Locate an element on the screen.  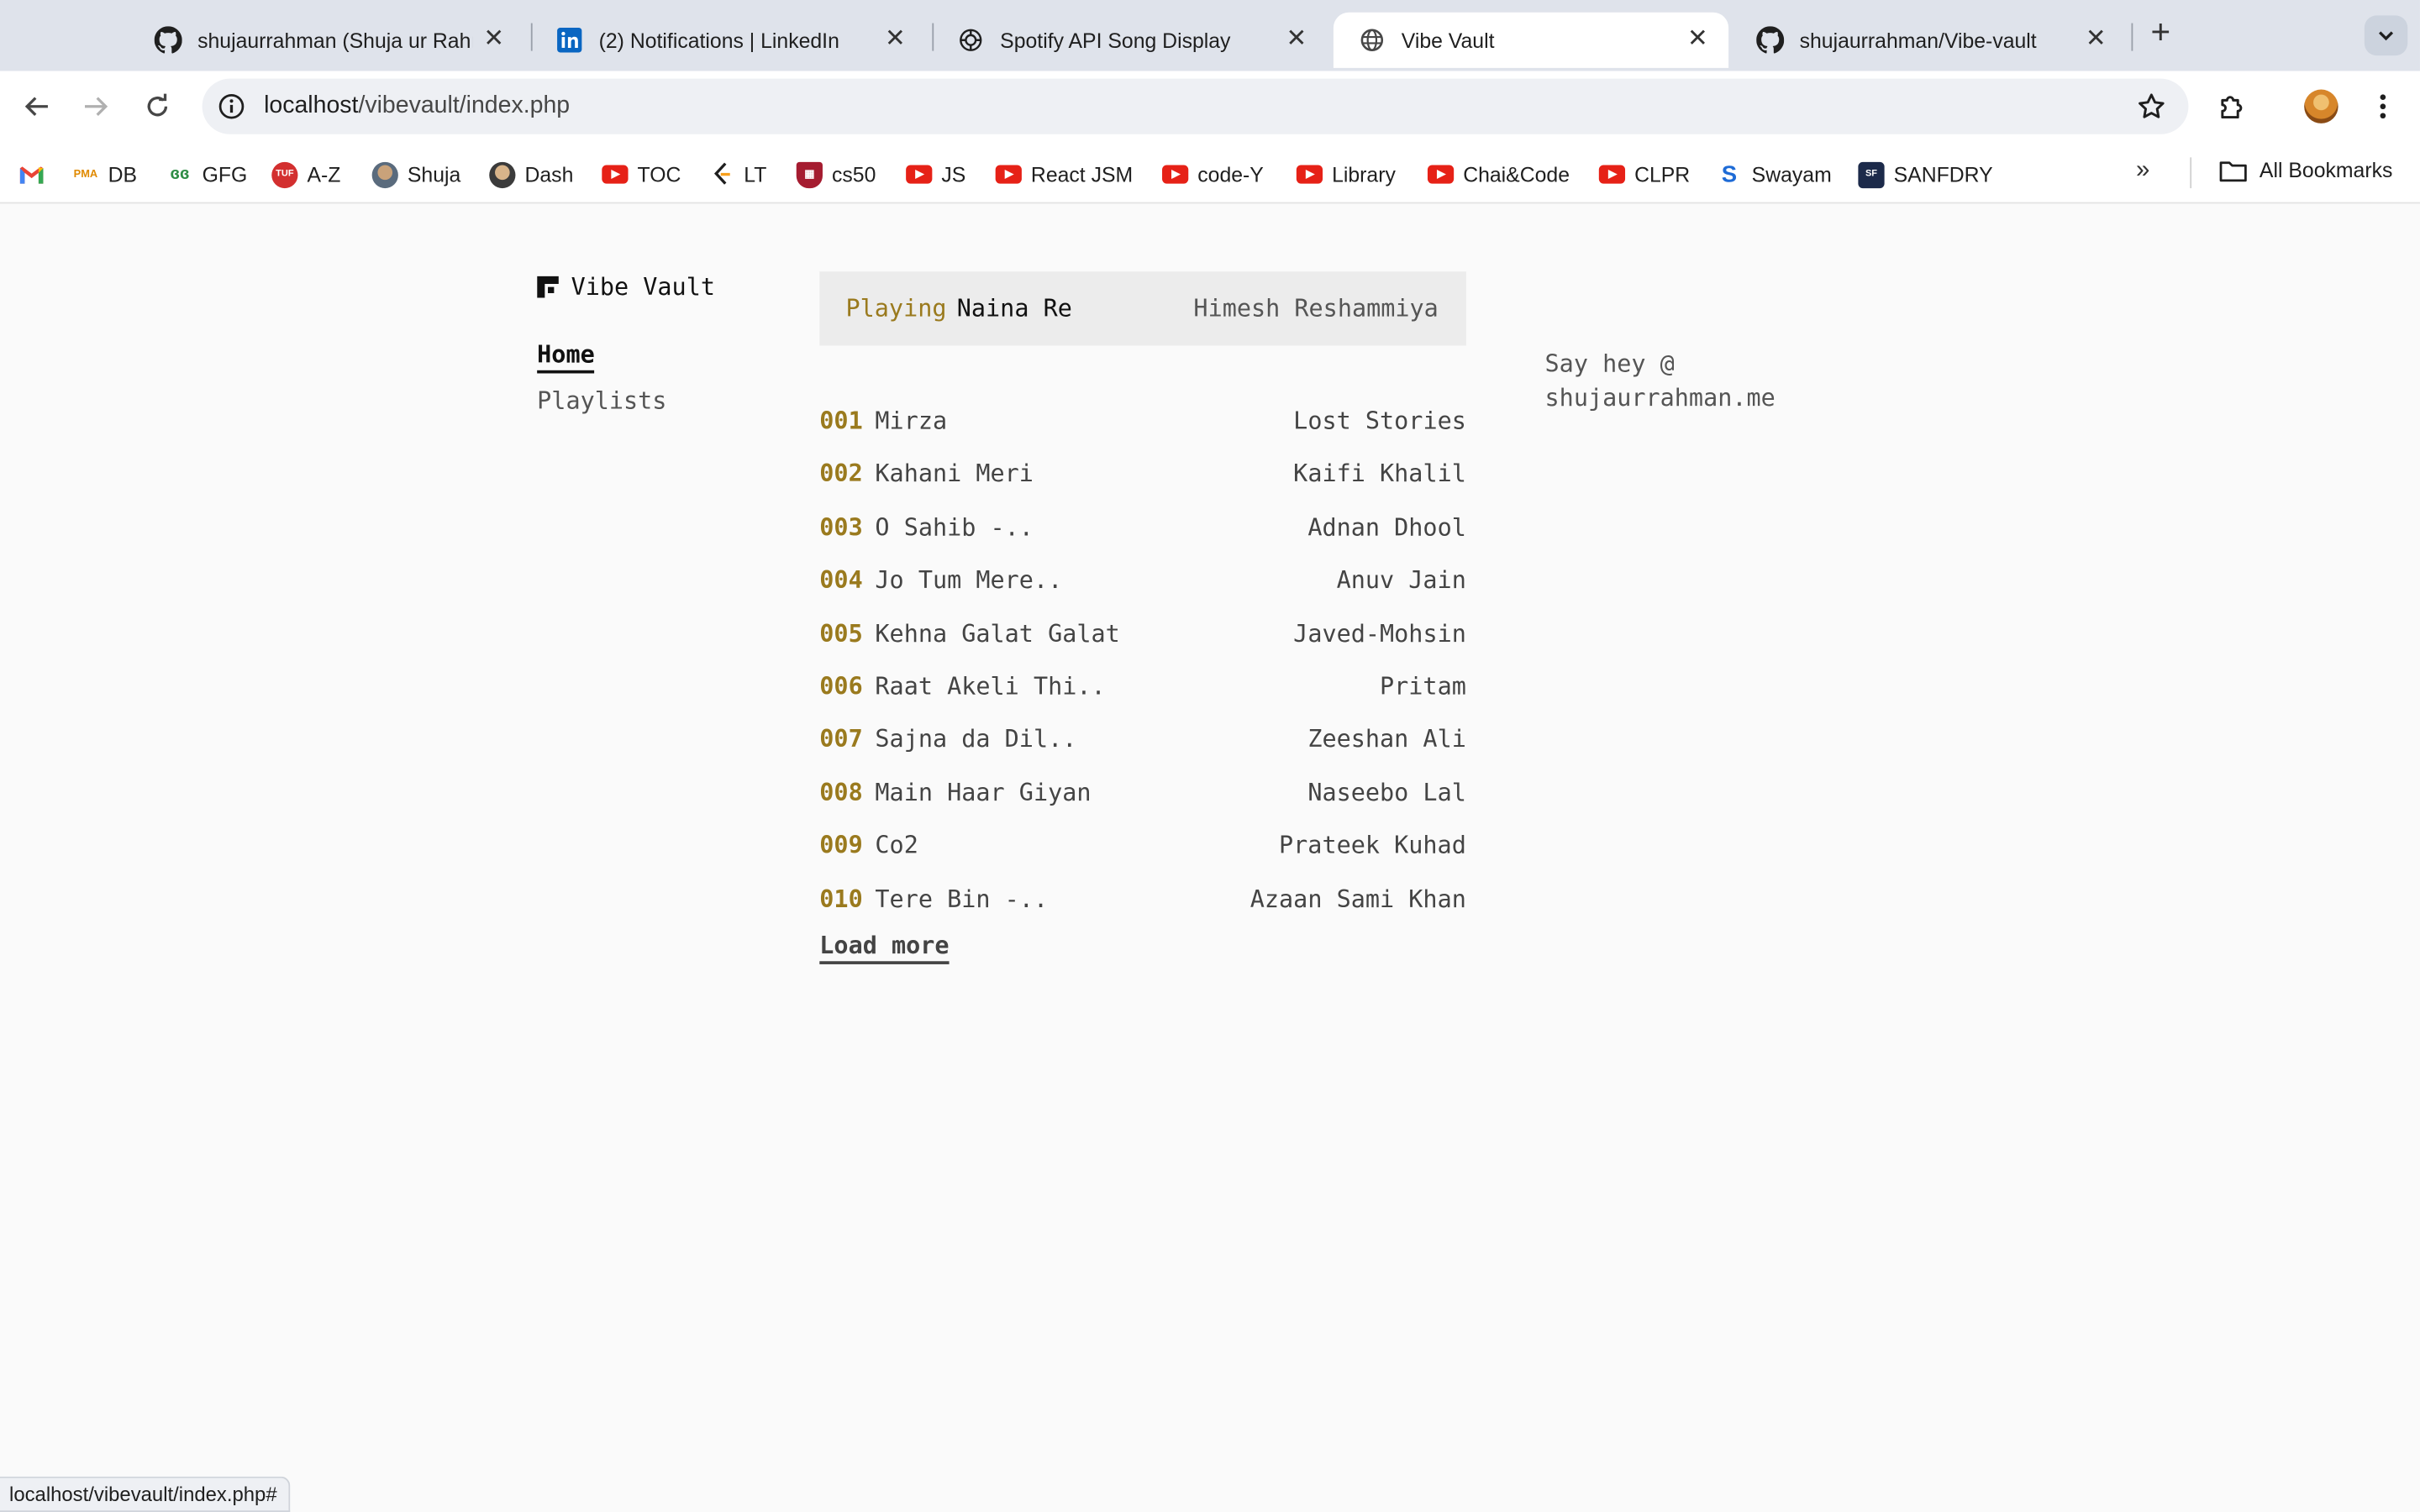
track-row: 002 Kahani Meri Kaifi Khalil is located at coordinates (1142, 486).